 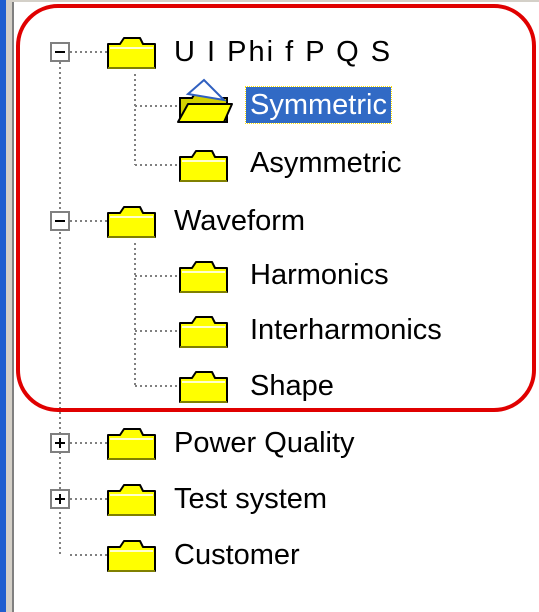 I want to click on open-folder-icon, so click(x=205, y=100).